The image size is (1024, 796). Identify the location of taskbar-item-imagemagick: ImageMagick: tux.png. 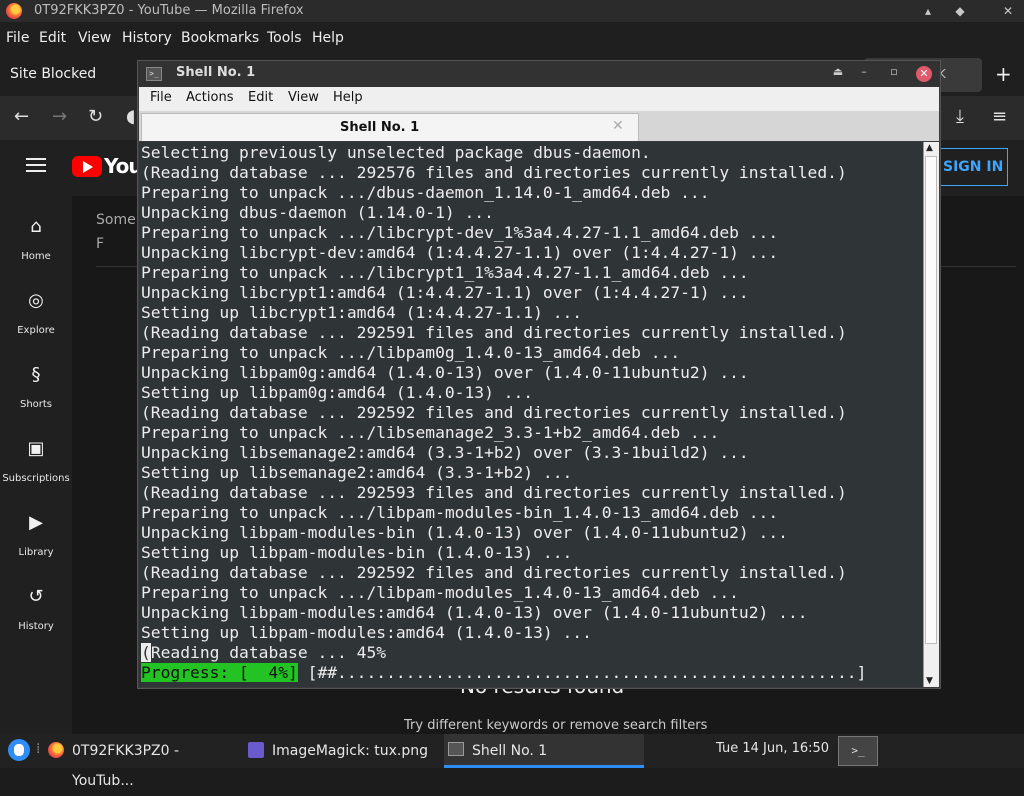
(342, 751).